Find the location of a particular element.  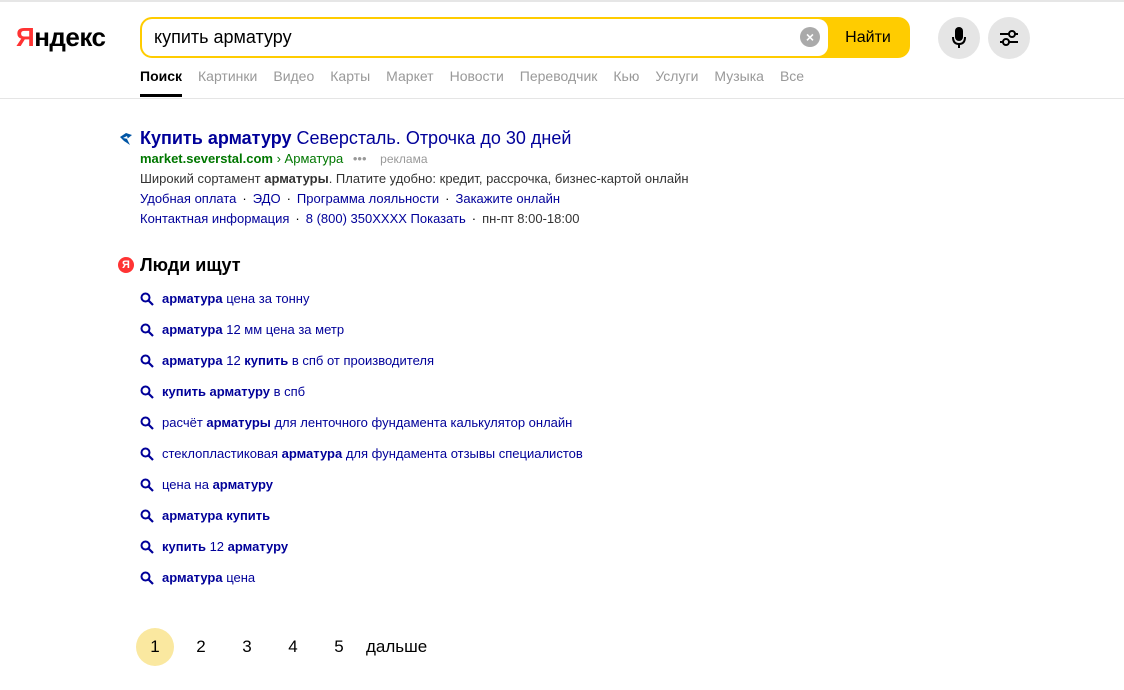

tab-search: Поиск is located at coordinates (161, 83).